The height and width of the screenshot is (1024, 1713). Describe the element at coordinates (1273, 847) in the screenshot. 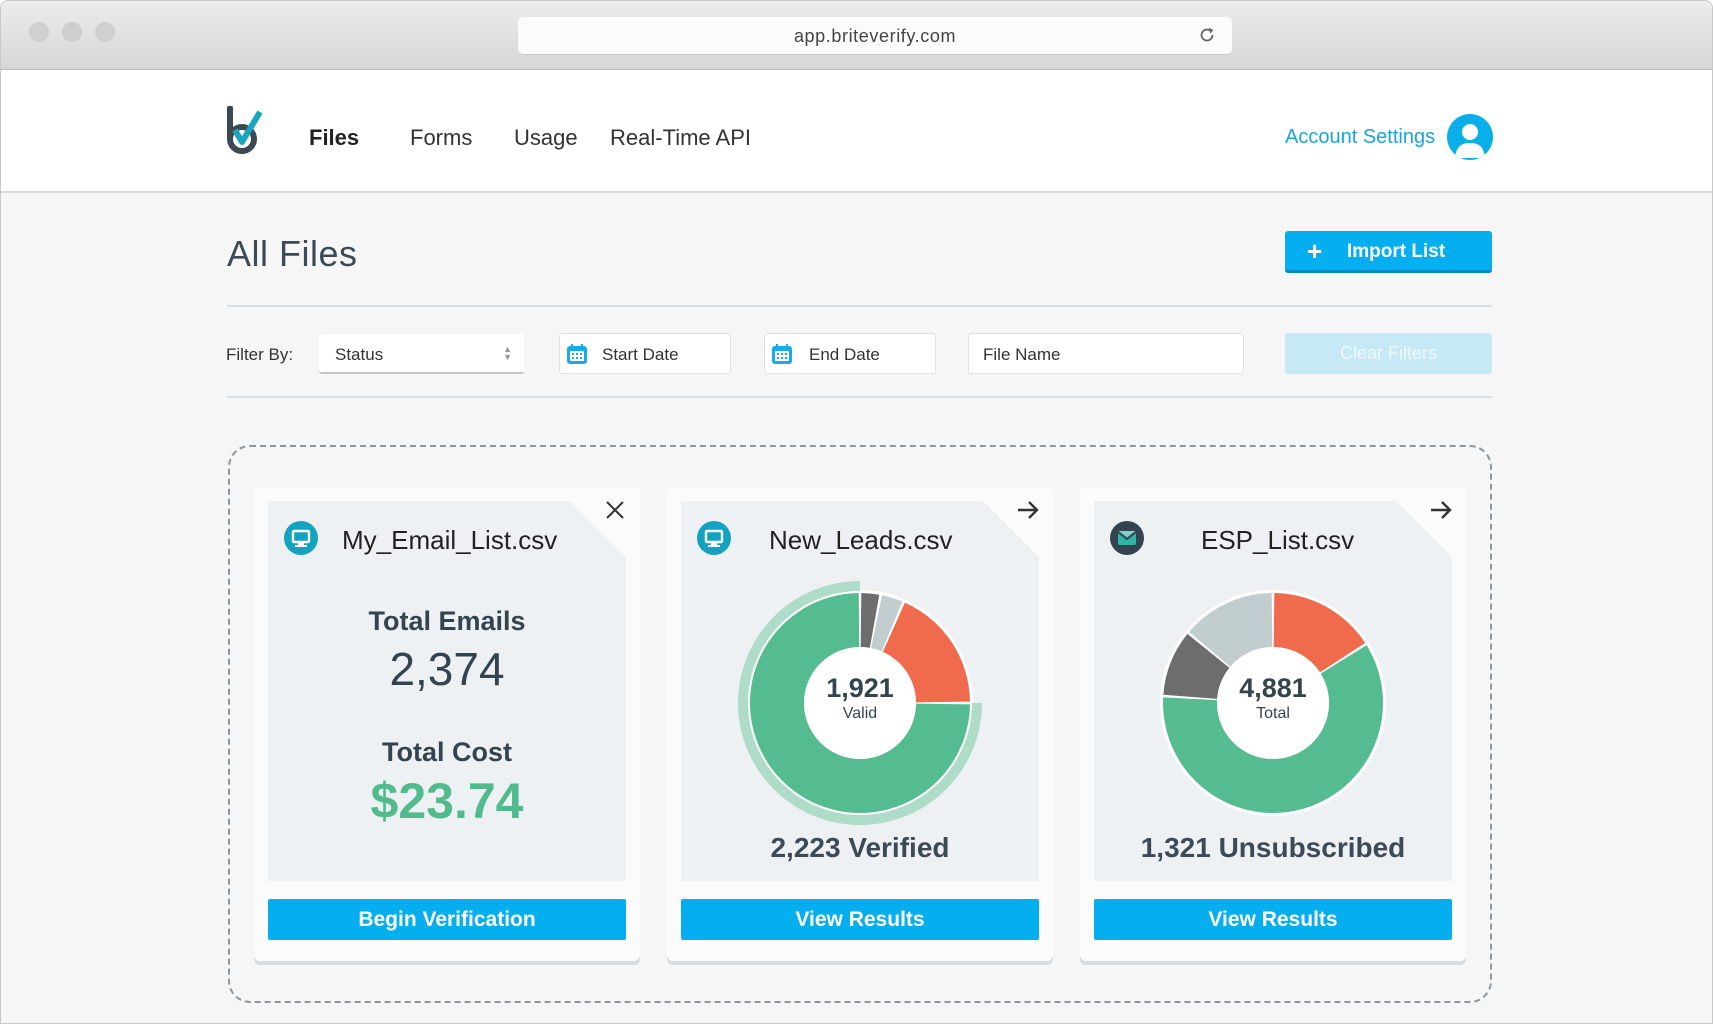

I see `unsubscribed-count: 1,321 Unsubscribed` at that location.